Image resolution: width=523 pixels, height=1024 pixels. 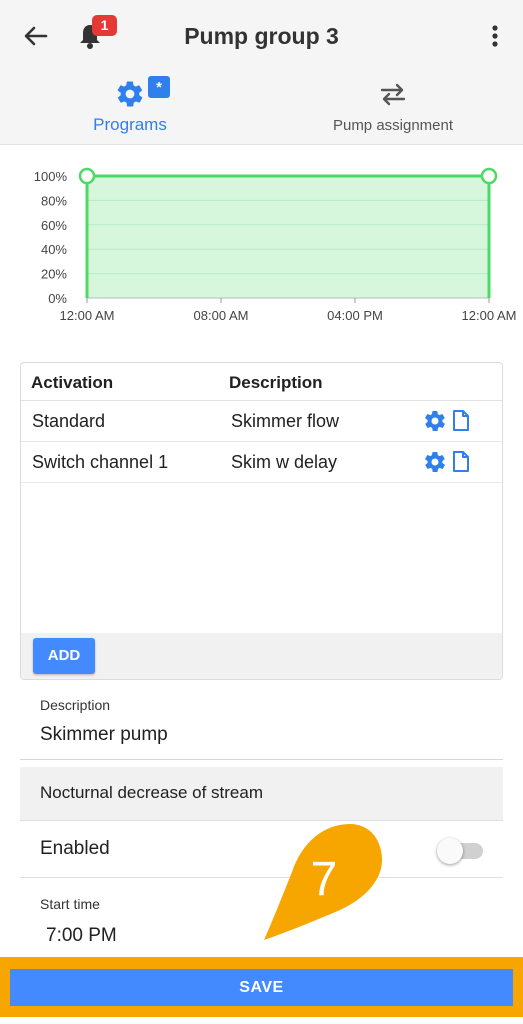 I want to click on column-header-description: Description, so click(x=276, y=382).